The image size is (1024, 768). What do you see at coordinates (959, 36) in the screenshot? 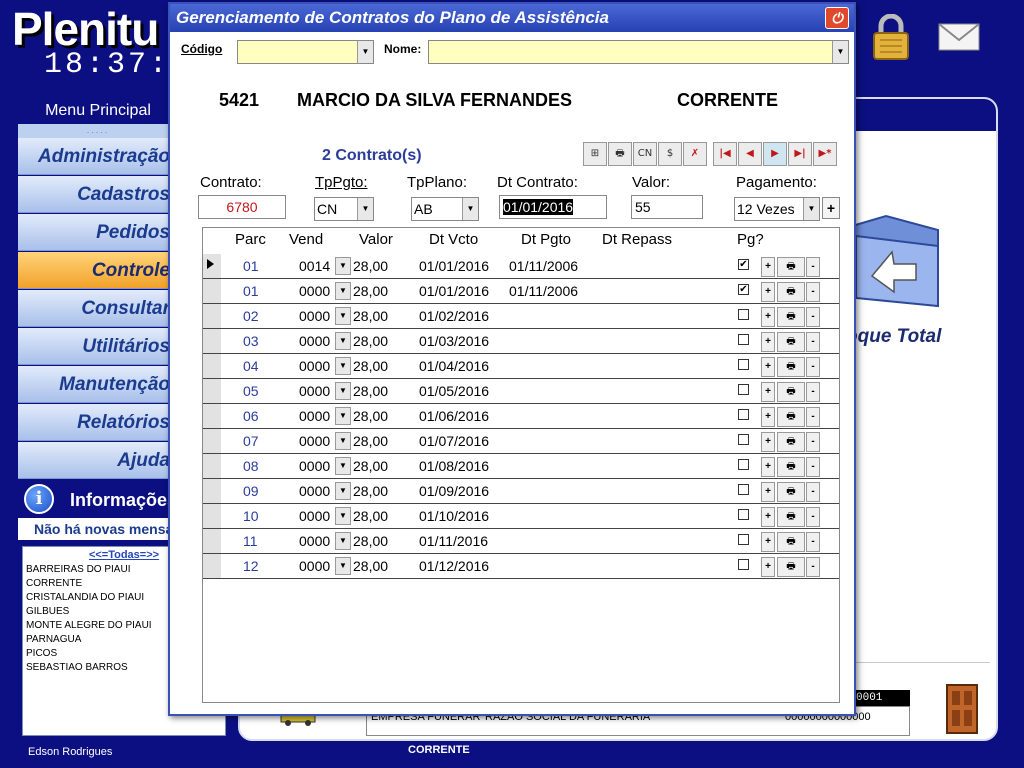
I see `mail-icon` at bounding box center [959, 36].